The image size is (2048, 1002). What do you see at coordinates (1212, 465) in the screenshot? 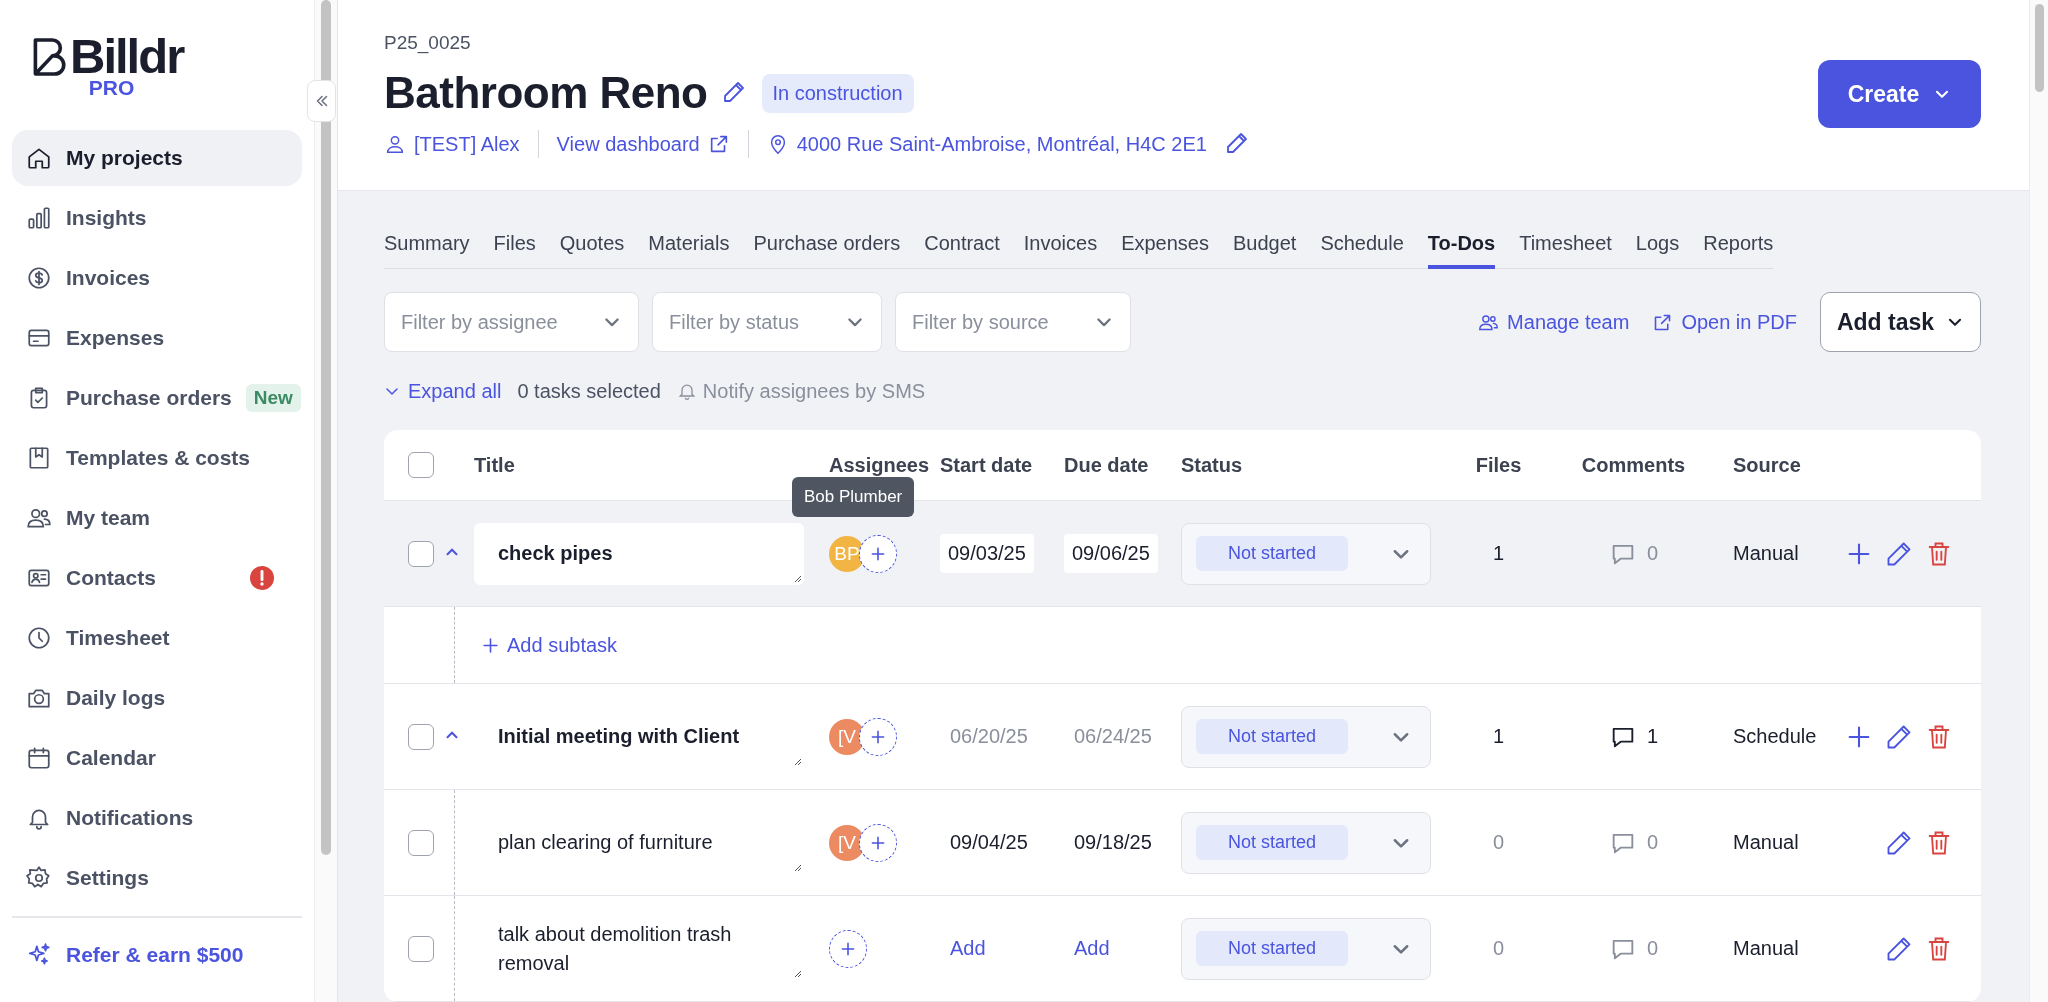
I see `column-header: Status` at bounding box center [1212, 465].